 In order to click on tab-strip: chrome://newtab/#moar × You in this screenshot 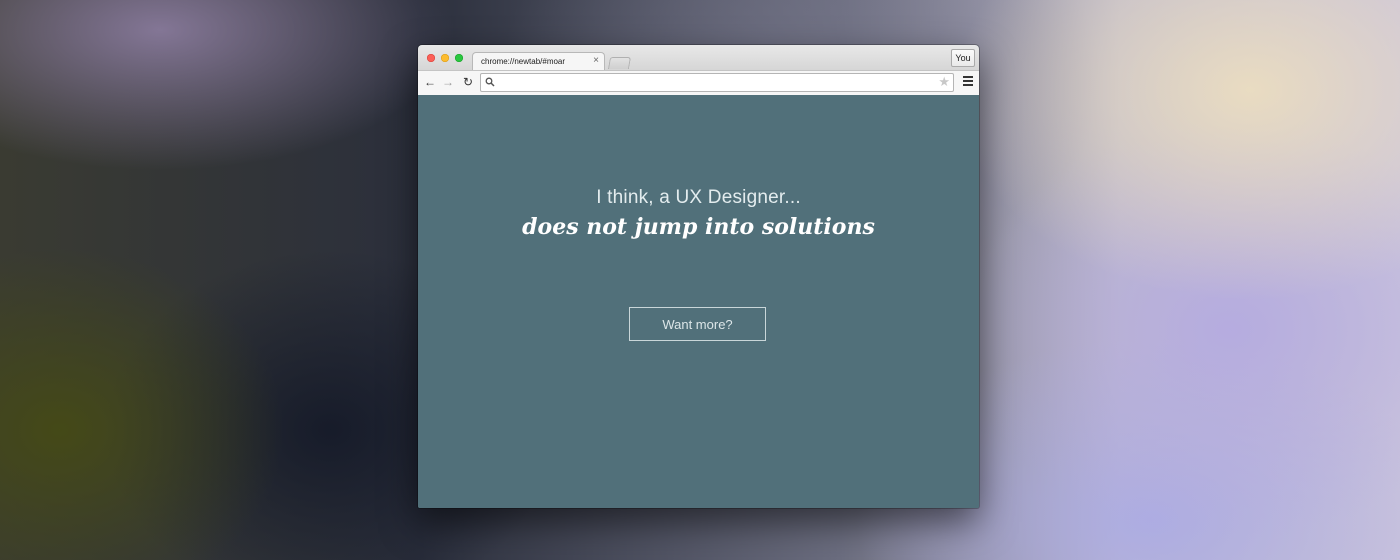, I will do `click(698, 58)`.